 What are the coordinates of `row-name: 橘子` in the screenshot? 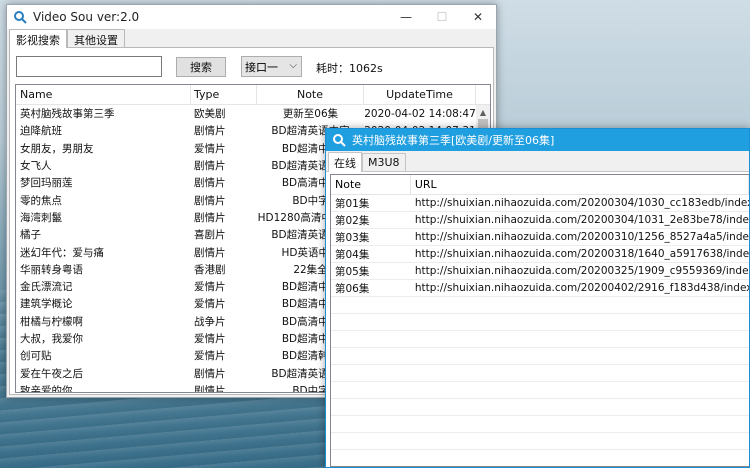 It's located at (30, 235).